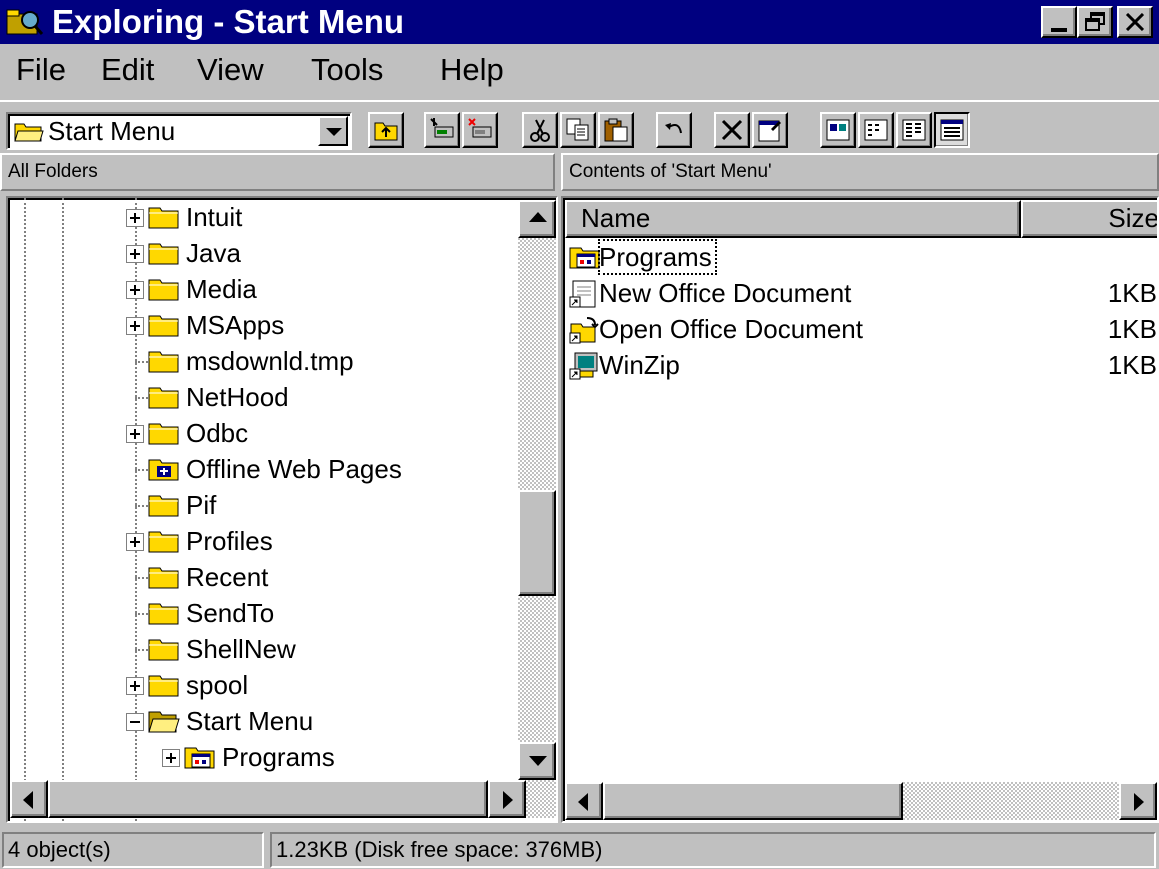 The height and width of the screenshot is (869, 1159). What do you see at coordinates (333, 131) in the screenshot?
I see `address-dropdown-button` at bounding box center [333, 131].